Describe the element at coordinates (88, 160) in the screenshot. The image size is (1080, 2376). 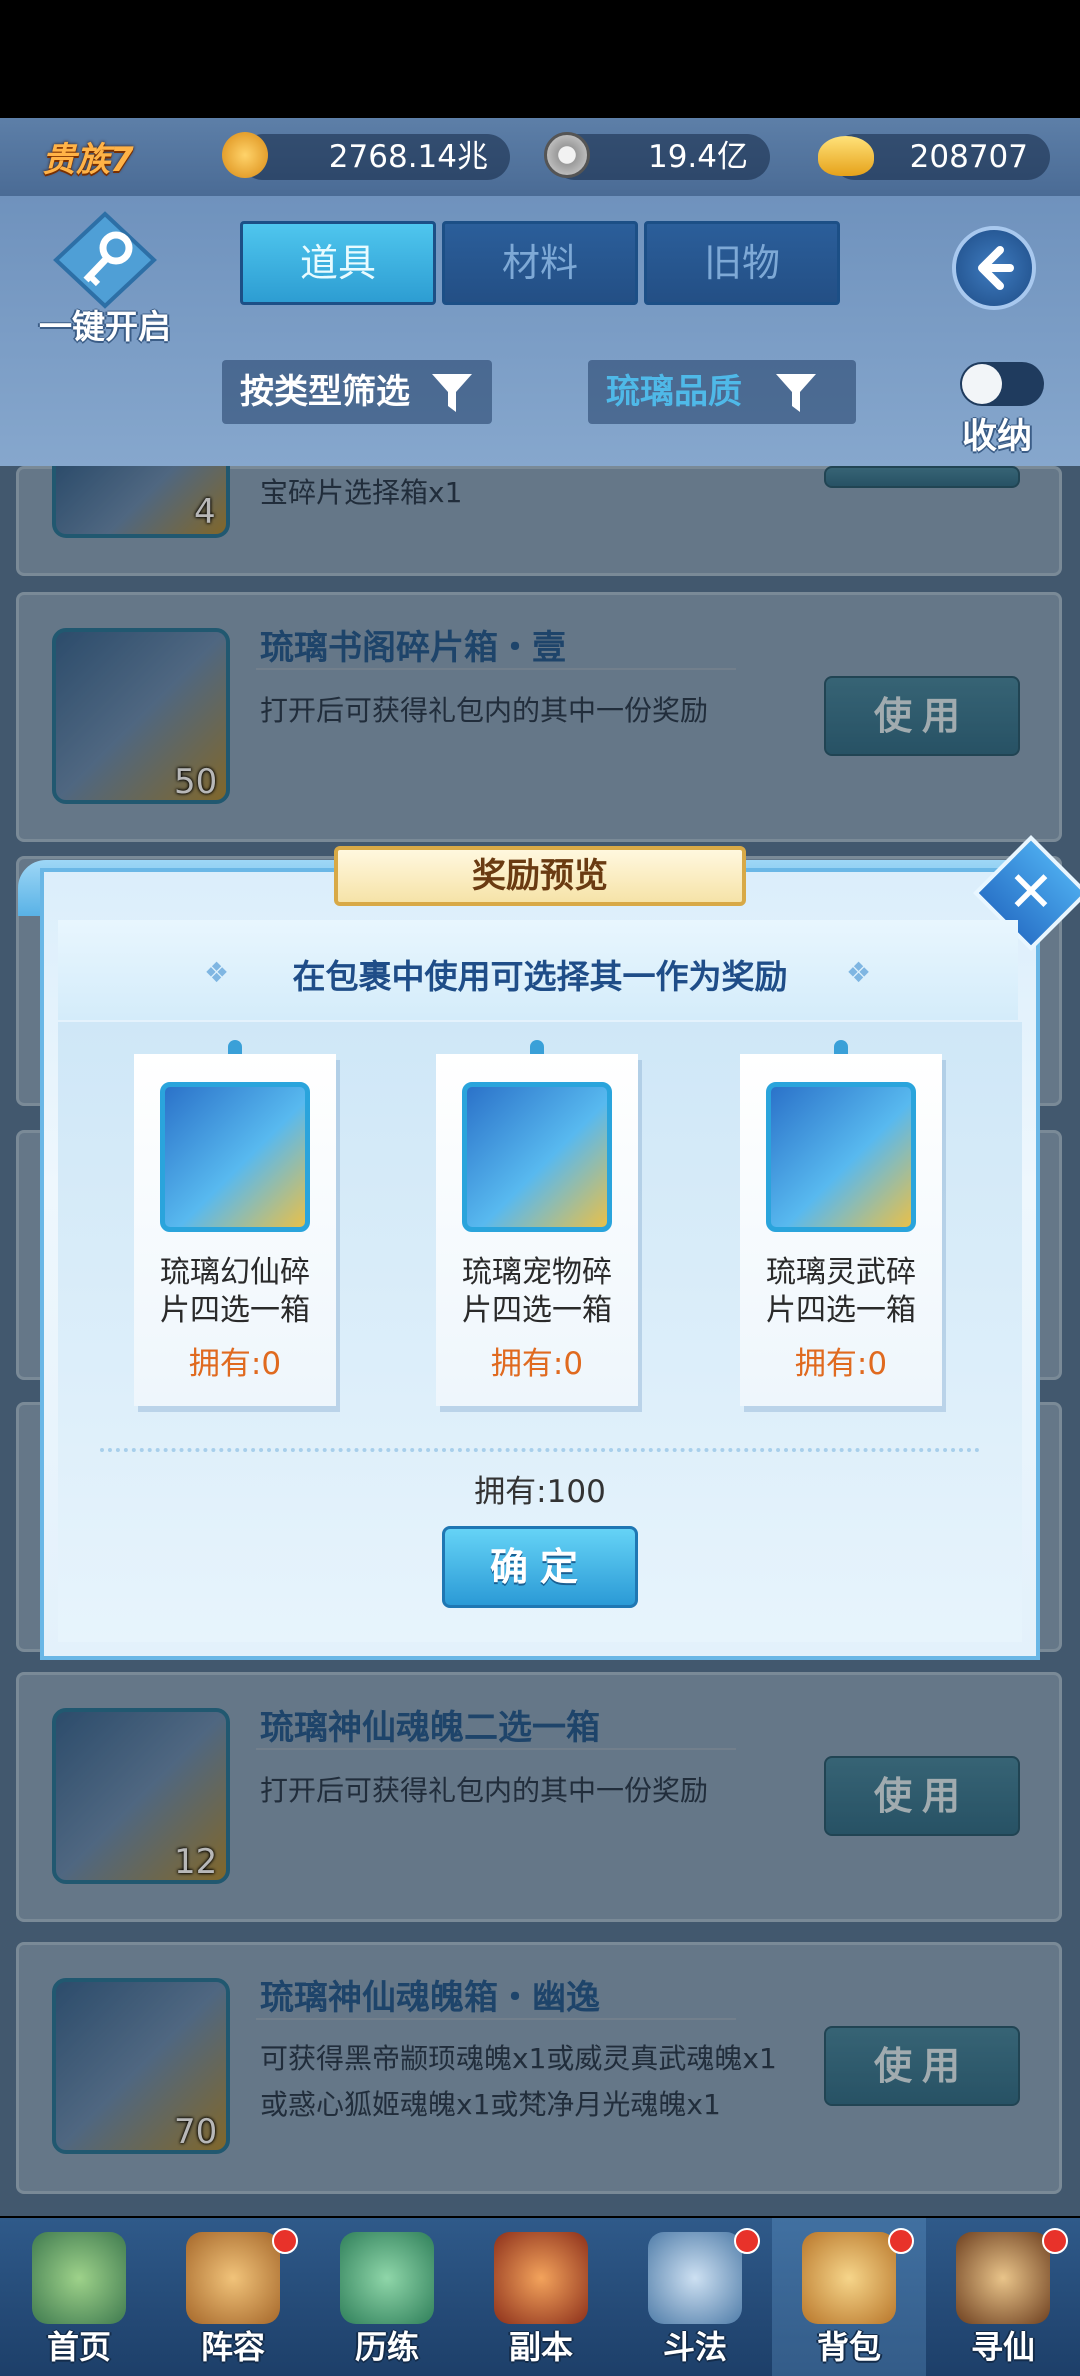
I see `vip-level: 贵族7` at that location.